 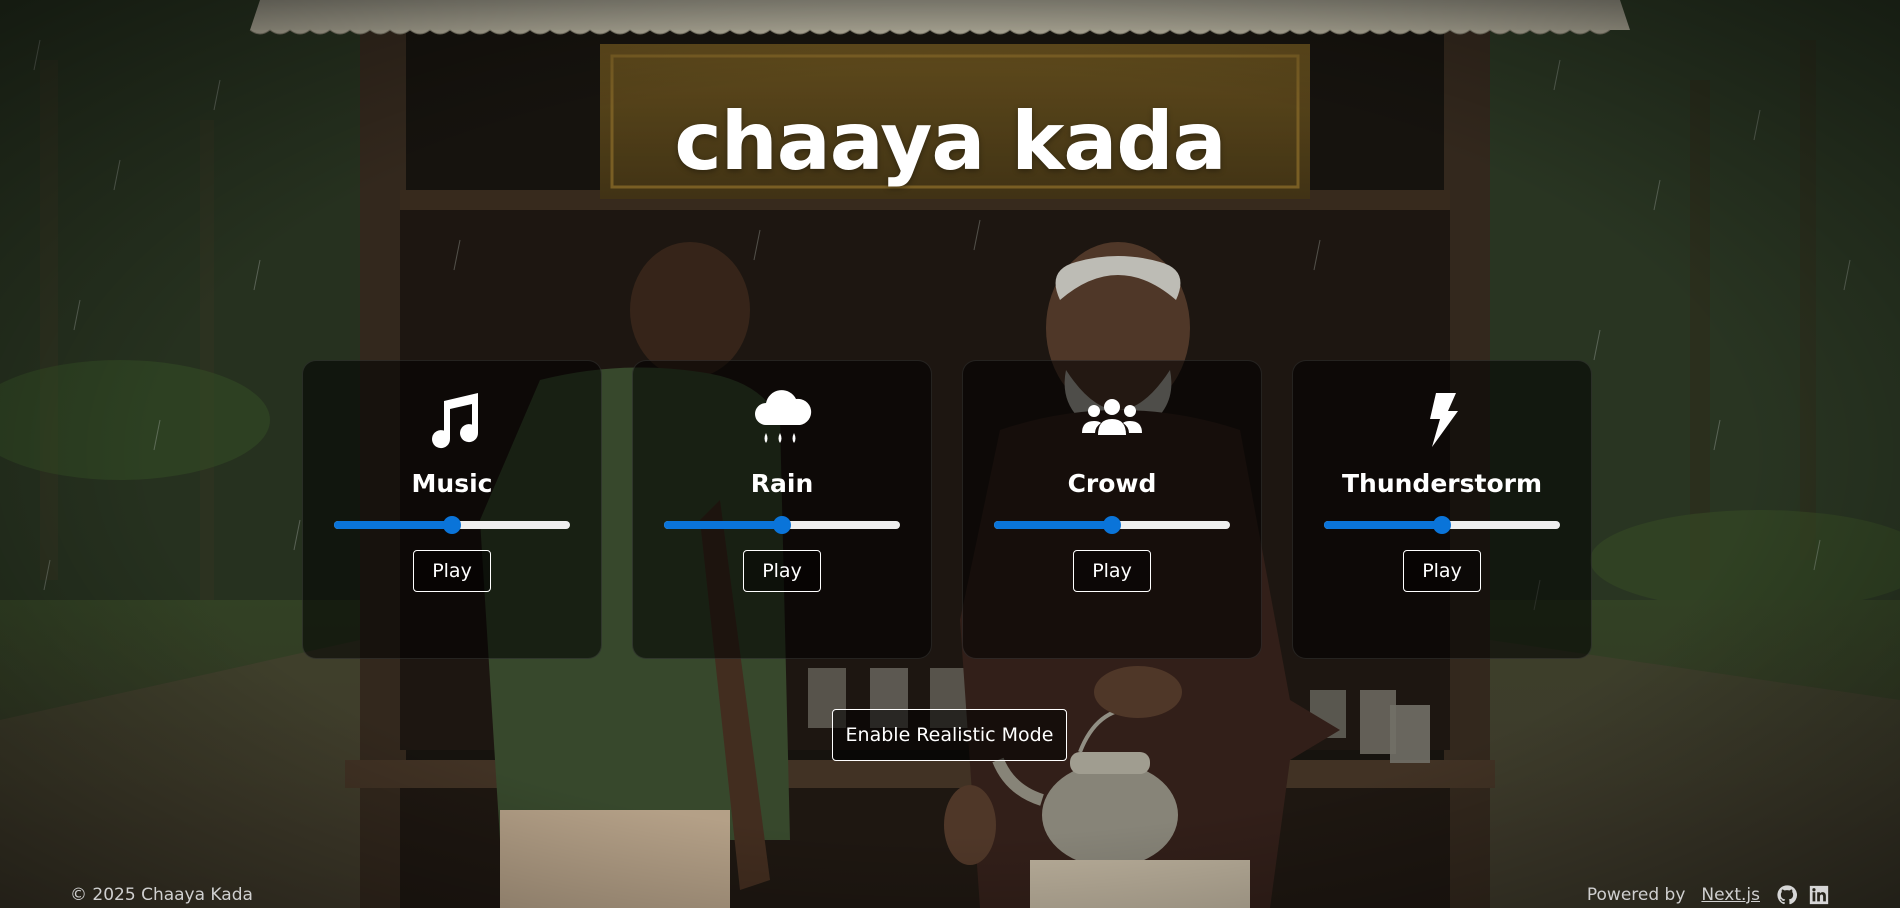 I want to click on volume-slider-rain, so click(x=782, y=525).